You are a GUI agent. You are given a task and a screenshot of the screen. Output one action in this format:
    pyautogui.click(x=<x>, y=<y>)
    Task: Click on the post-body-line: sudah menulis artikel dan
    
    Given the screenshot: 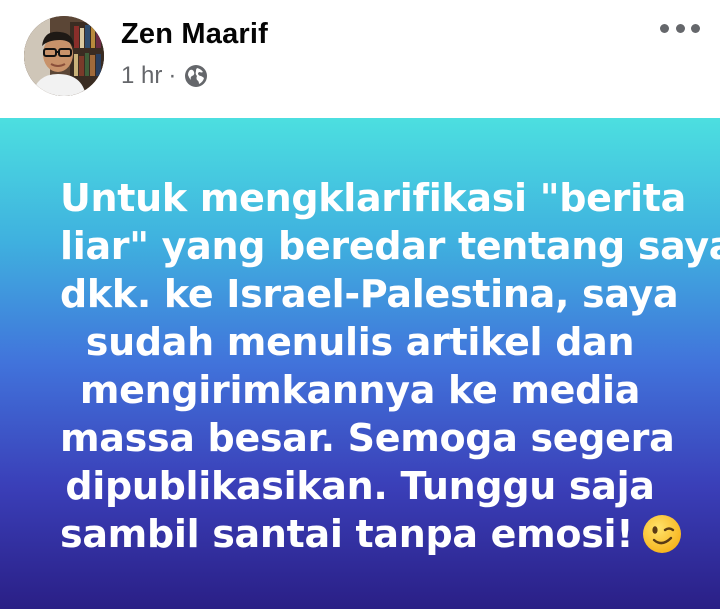 What is the action you would take?
    pyautogui.click(x=360, y=341)
    